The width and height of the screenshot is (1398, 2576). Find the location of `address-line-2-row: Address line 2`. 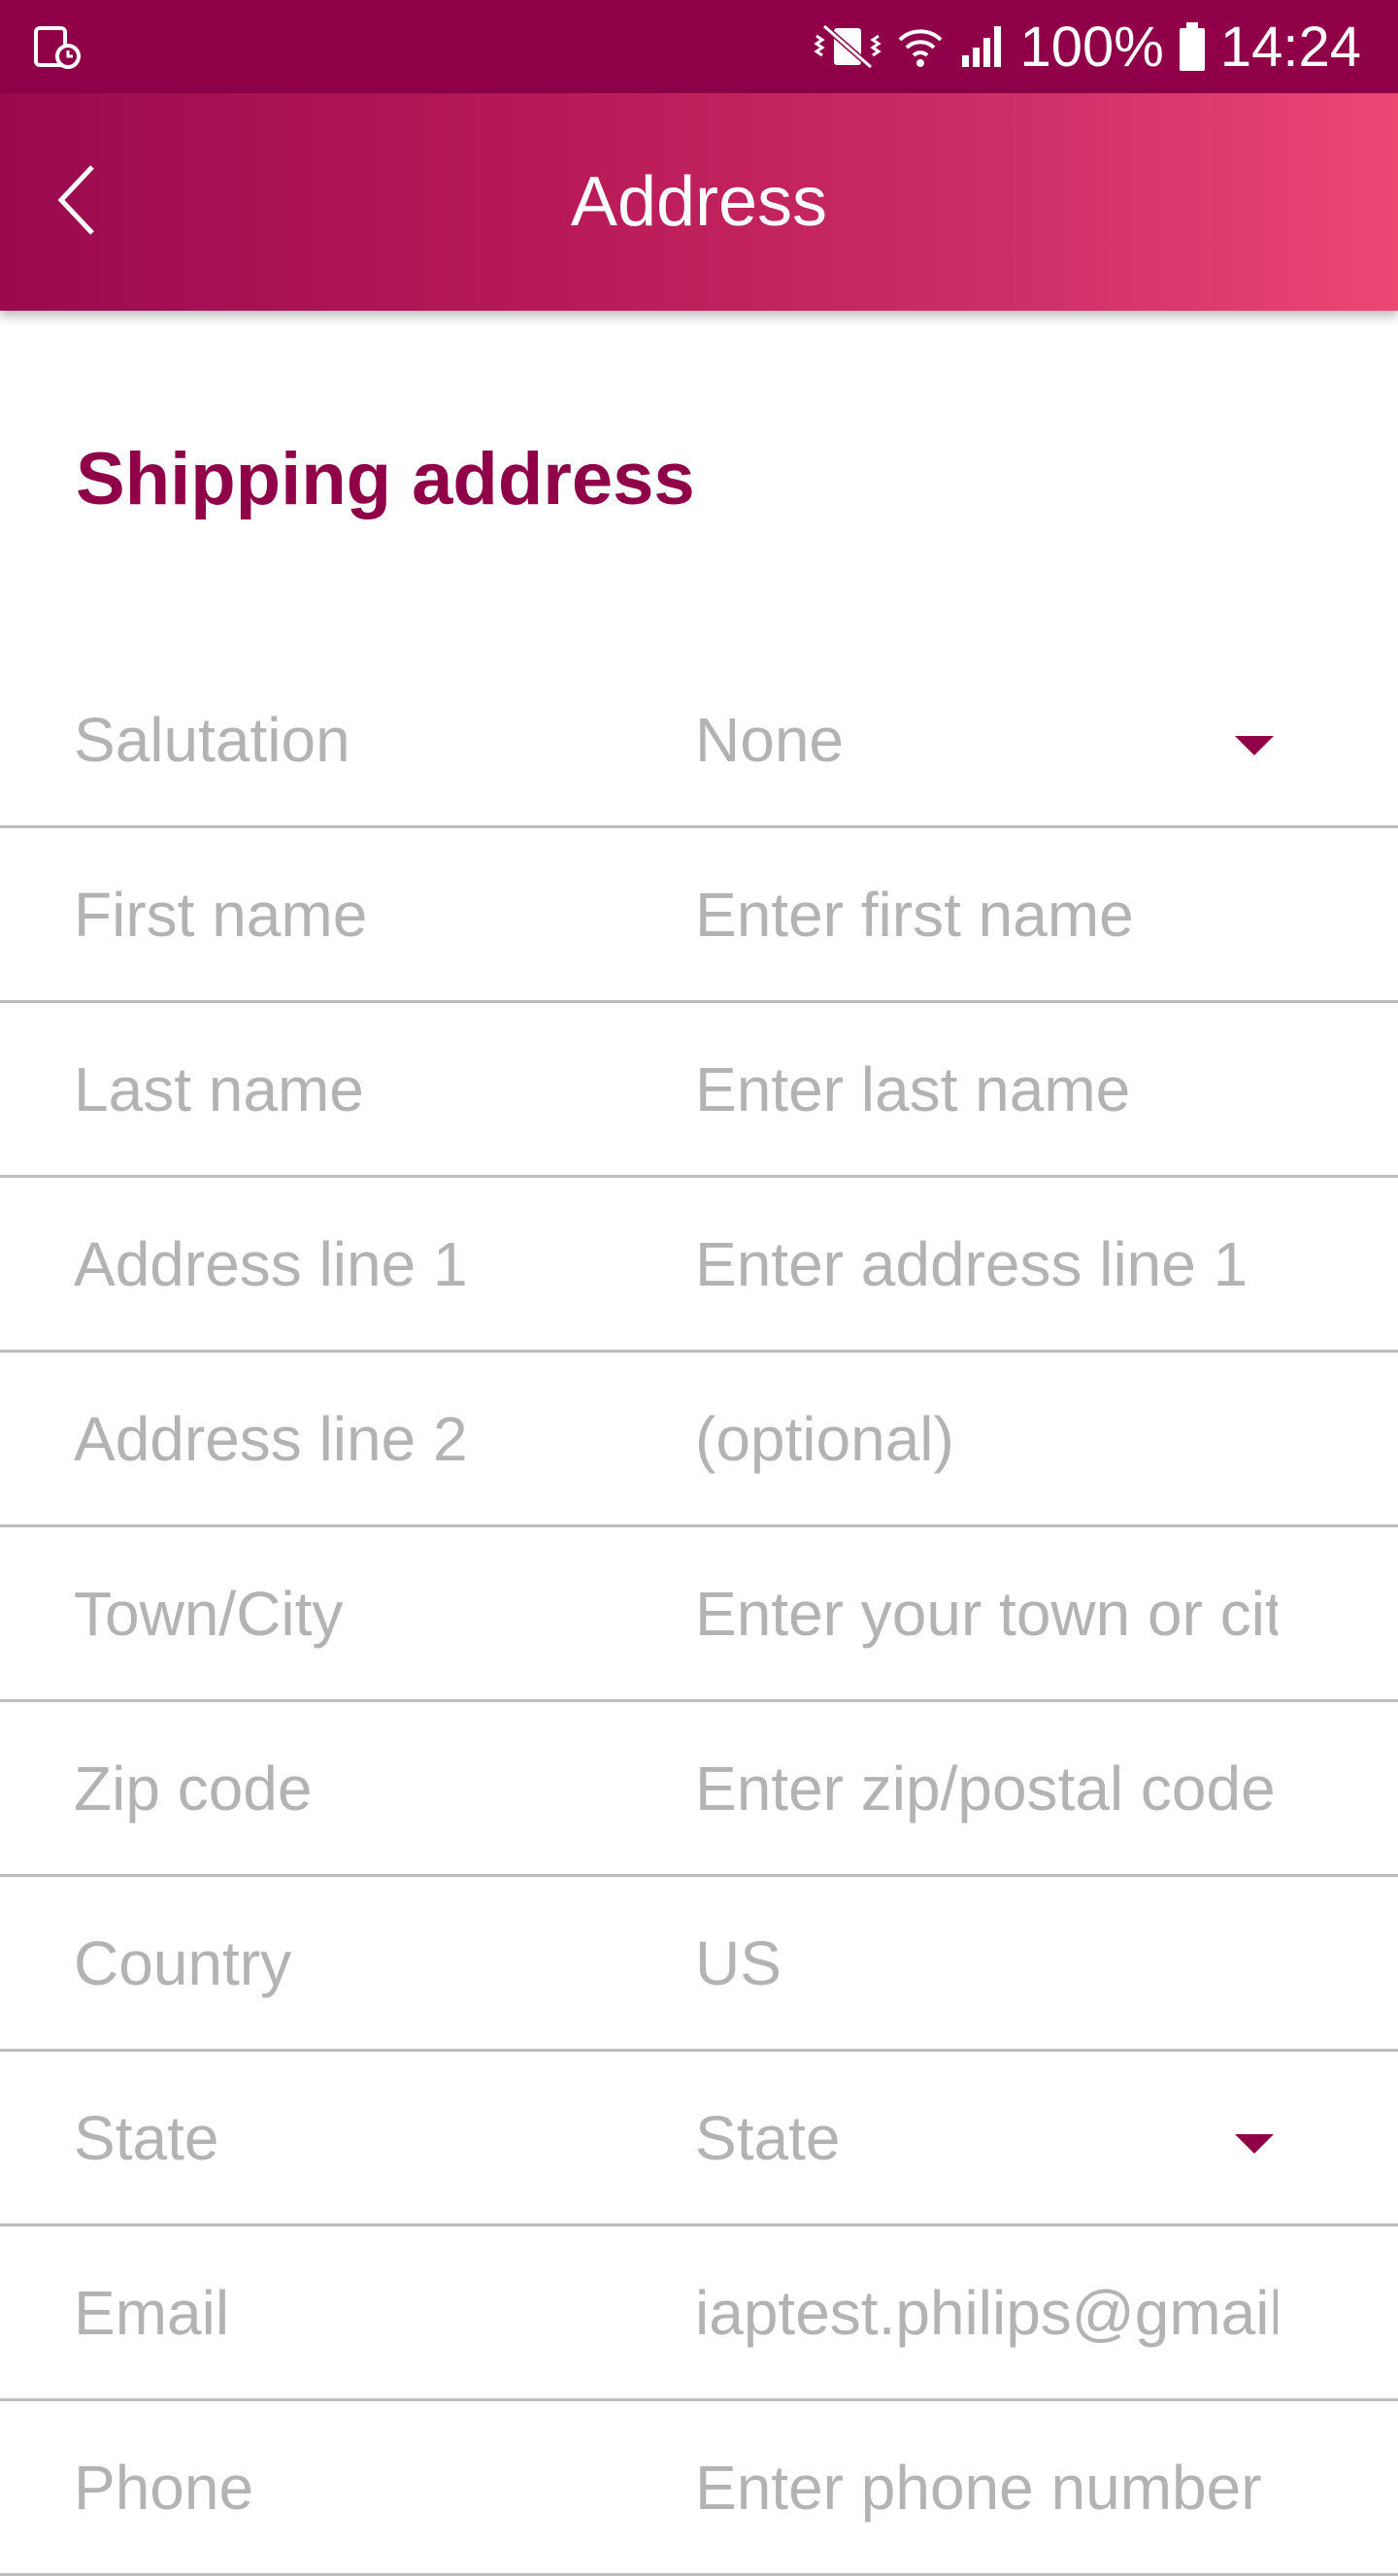

address-line-2-row: Address line 2 is located at coordinates (699, 1440).